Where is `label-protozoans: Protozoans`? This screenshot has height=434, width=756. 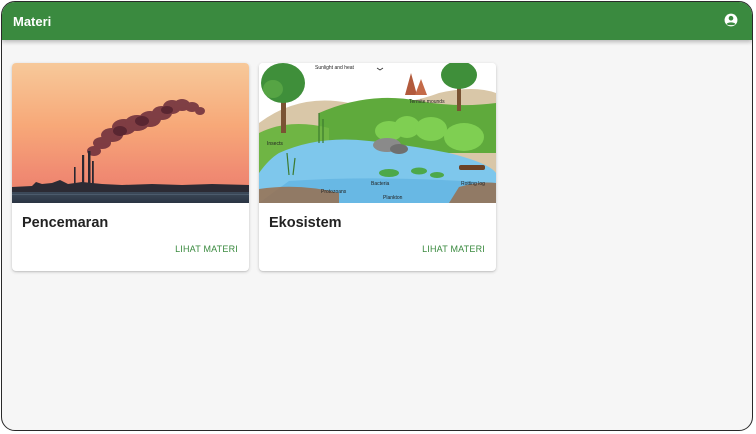 label-protozoans: Protozoans is located at coordinates (334, 192).